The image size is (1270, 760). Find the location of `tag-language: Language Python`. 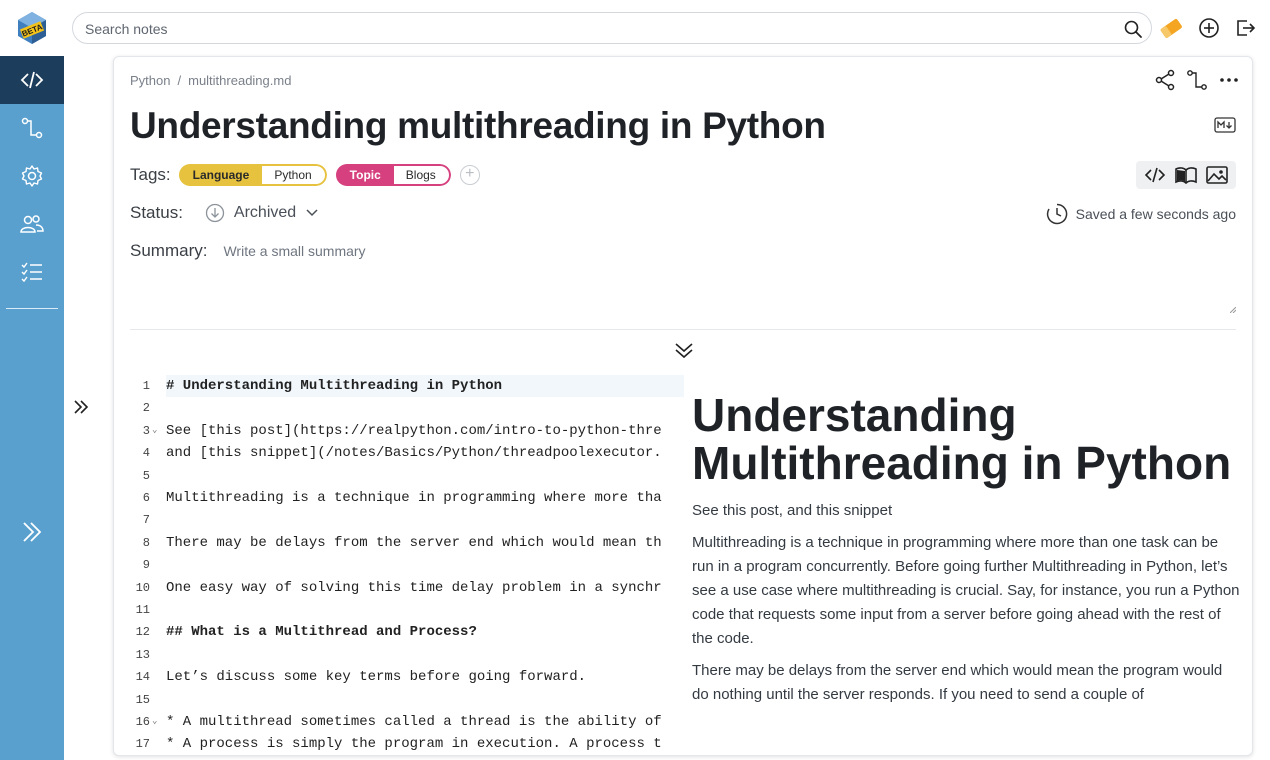

tag-language: Language Python is located at coordinates (252, 175).